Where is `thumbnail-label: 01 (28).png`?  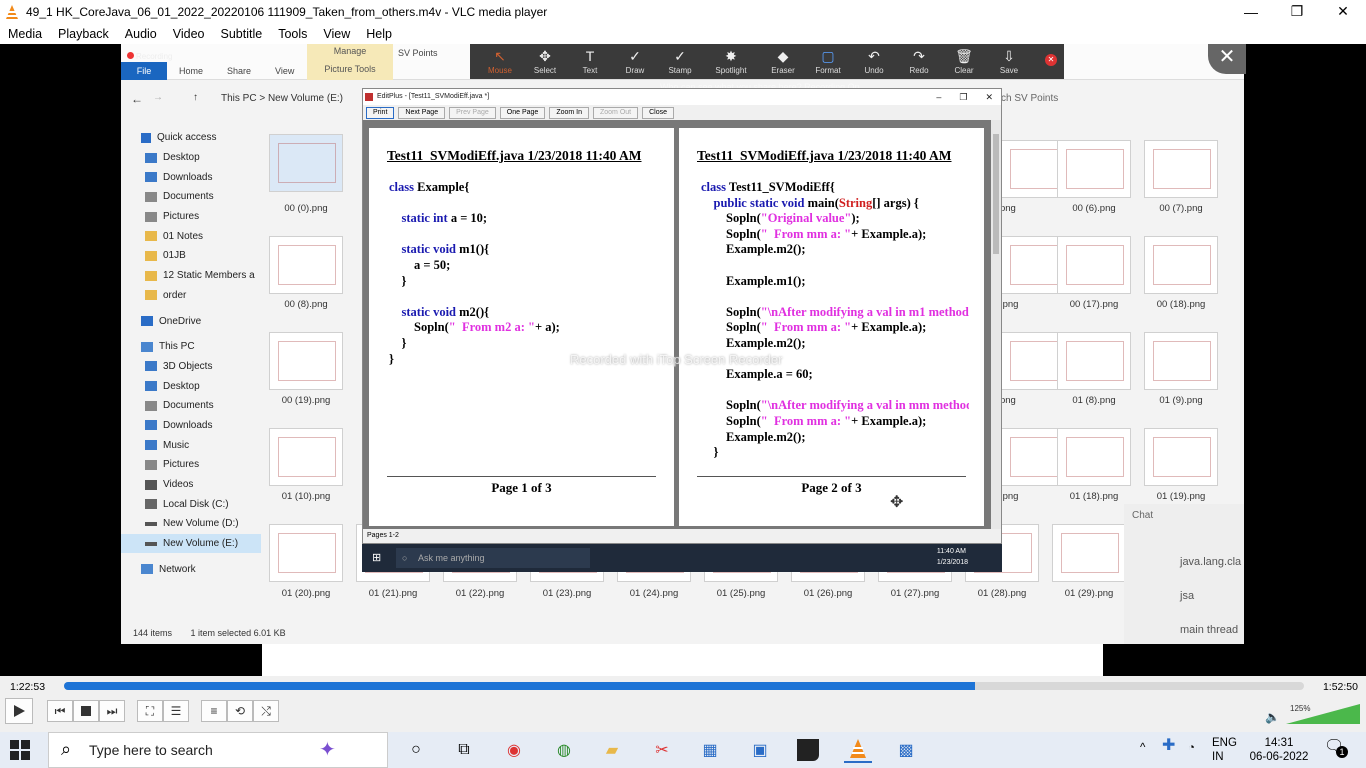 thumbnail-label: 01 (28).png is located at coordinates (1002, 593).